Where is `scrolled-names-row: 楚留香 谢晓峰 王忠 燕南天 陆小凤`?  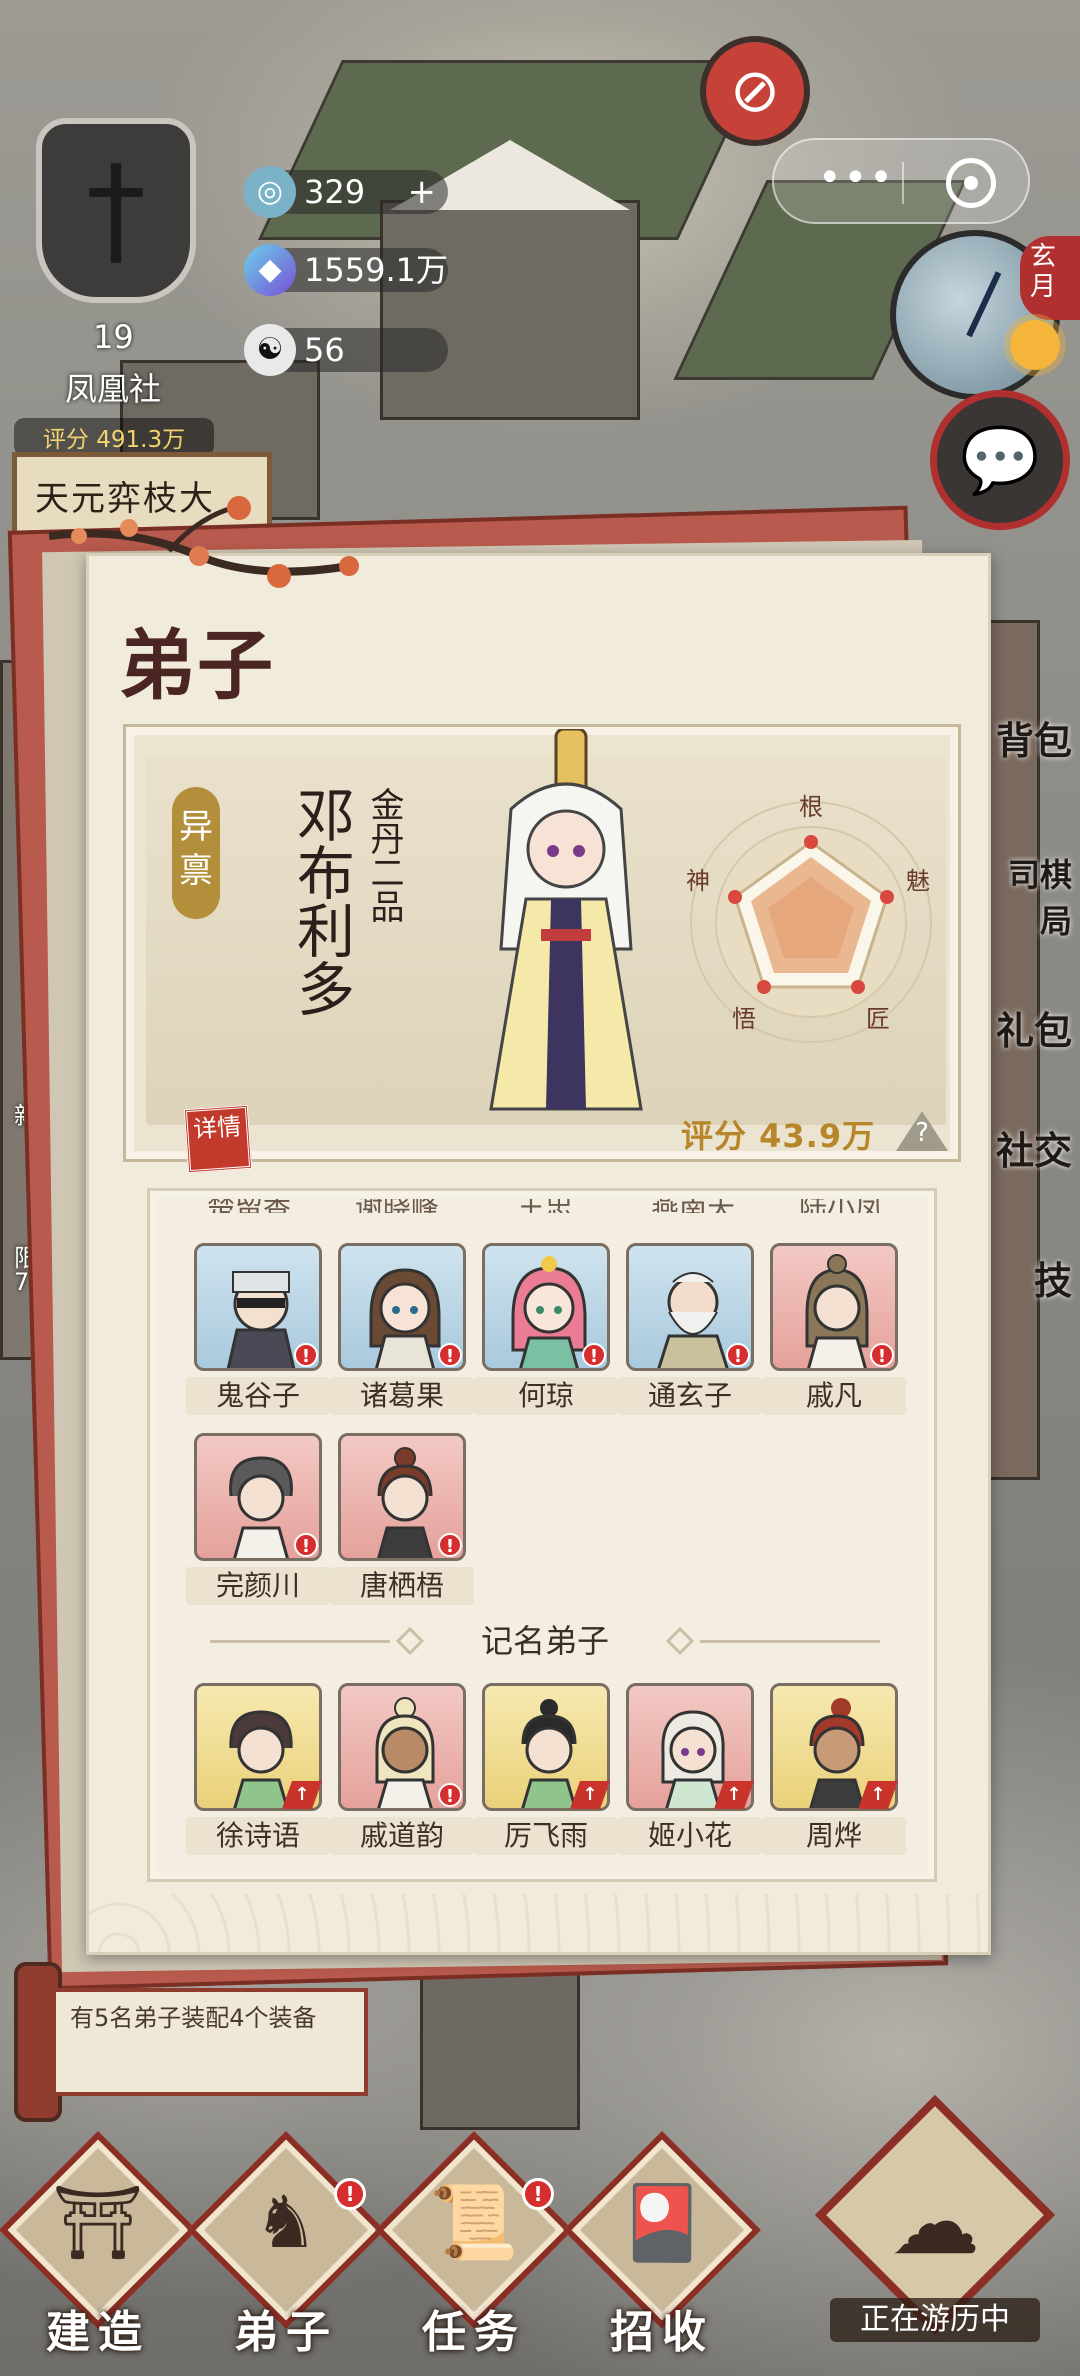 scrolled-names-row: 楚留香 谢晓峰 王忠 燕南天 陆小凤 is located at coordinates (545, 1209).